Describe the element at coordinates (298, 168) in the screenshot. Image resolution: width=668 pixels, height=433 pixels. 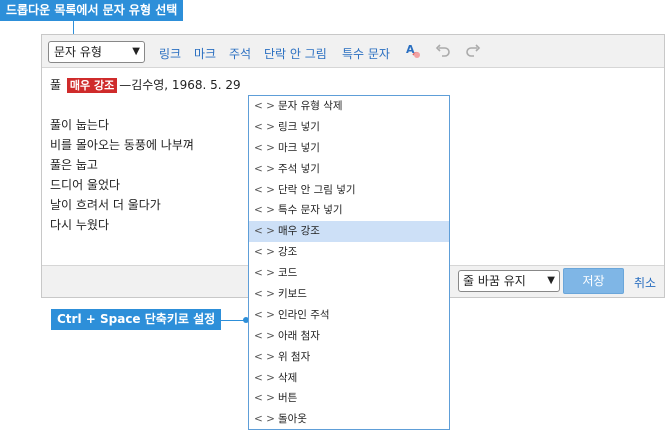
I see `dropdown-item-label: 주석 넣기` at that location.